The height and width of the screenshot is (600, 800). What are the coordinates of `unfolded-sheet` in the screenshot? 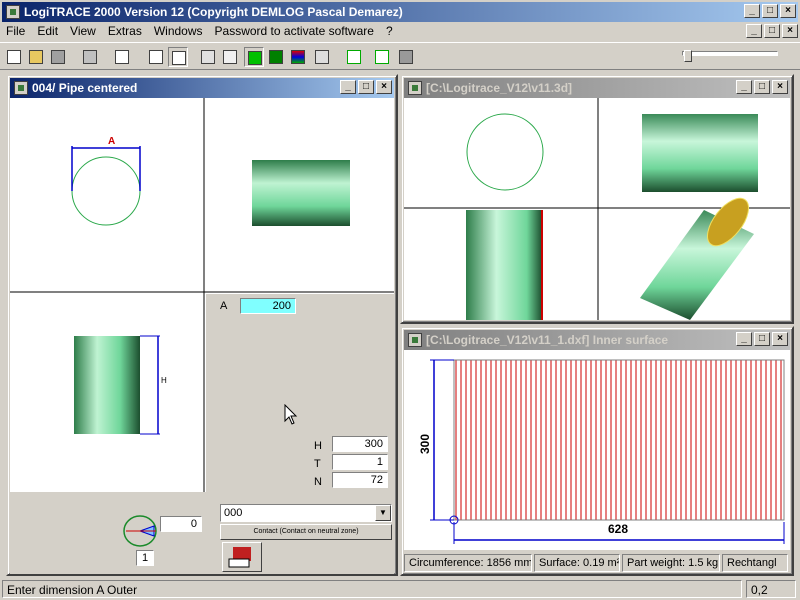 It's located at (619, 440).